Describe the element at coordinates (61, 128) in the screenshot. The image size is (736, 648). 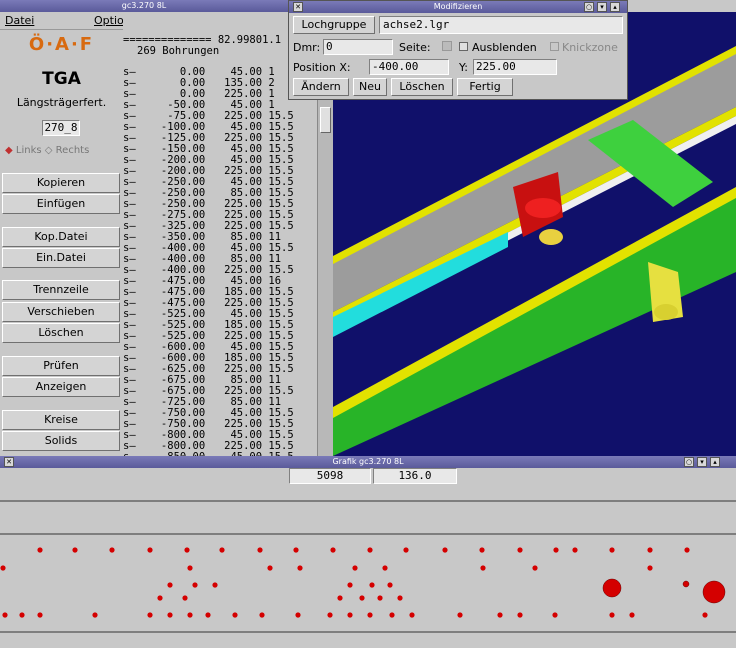
I see `part-field: 270_8` at that location.